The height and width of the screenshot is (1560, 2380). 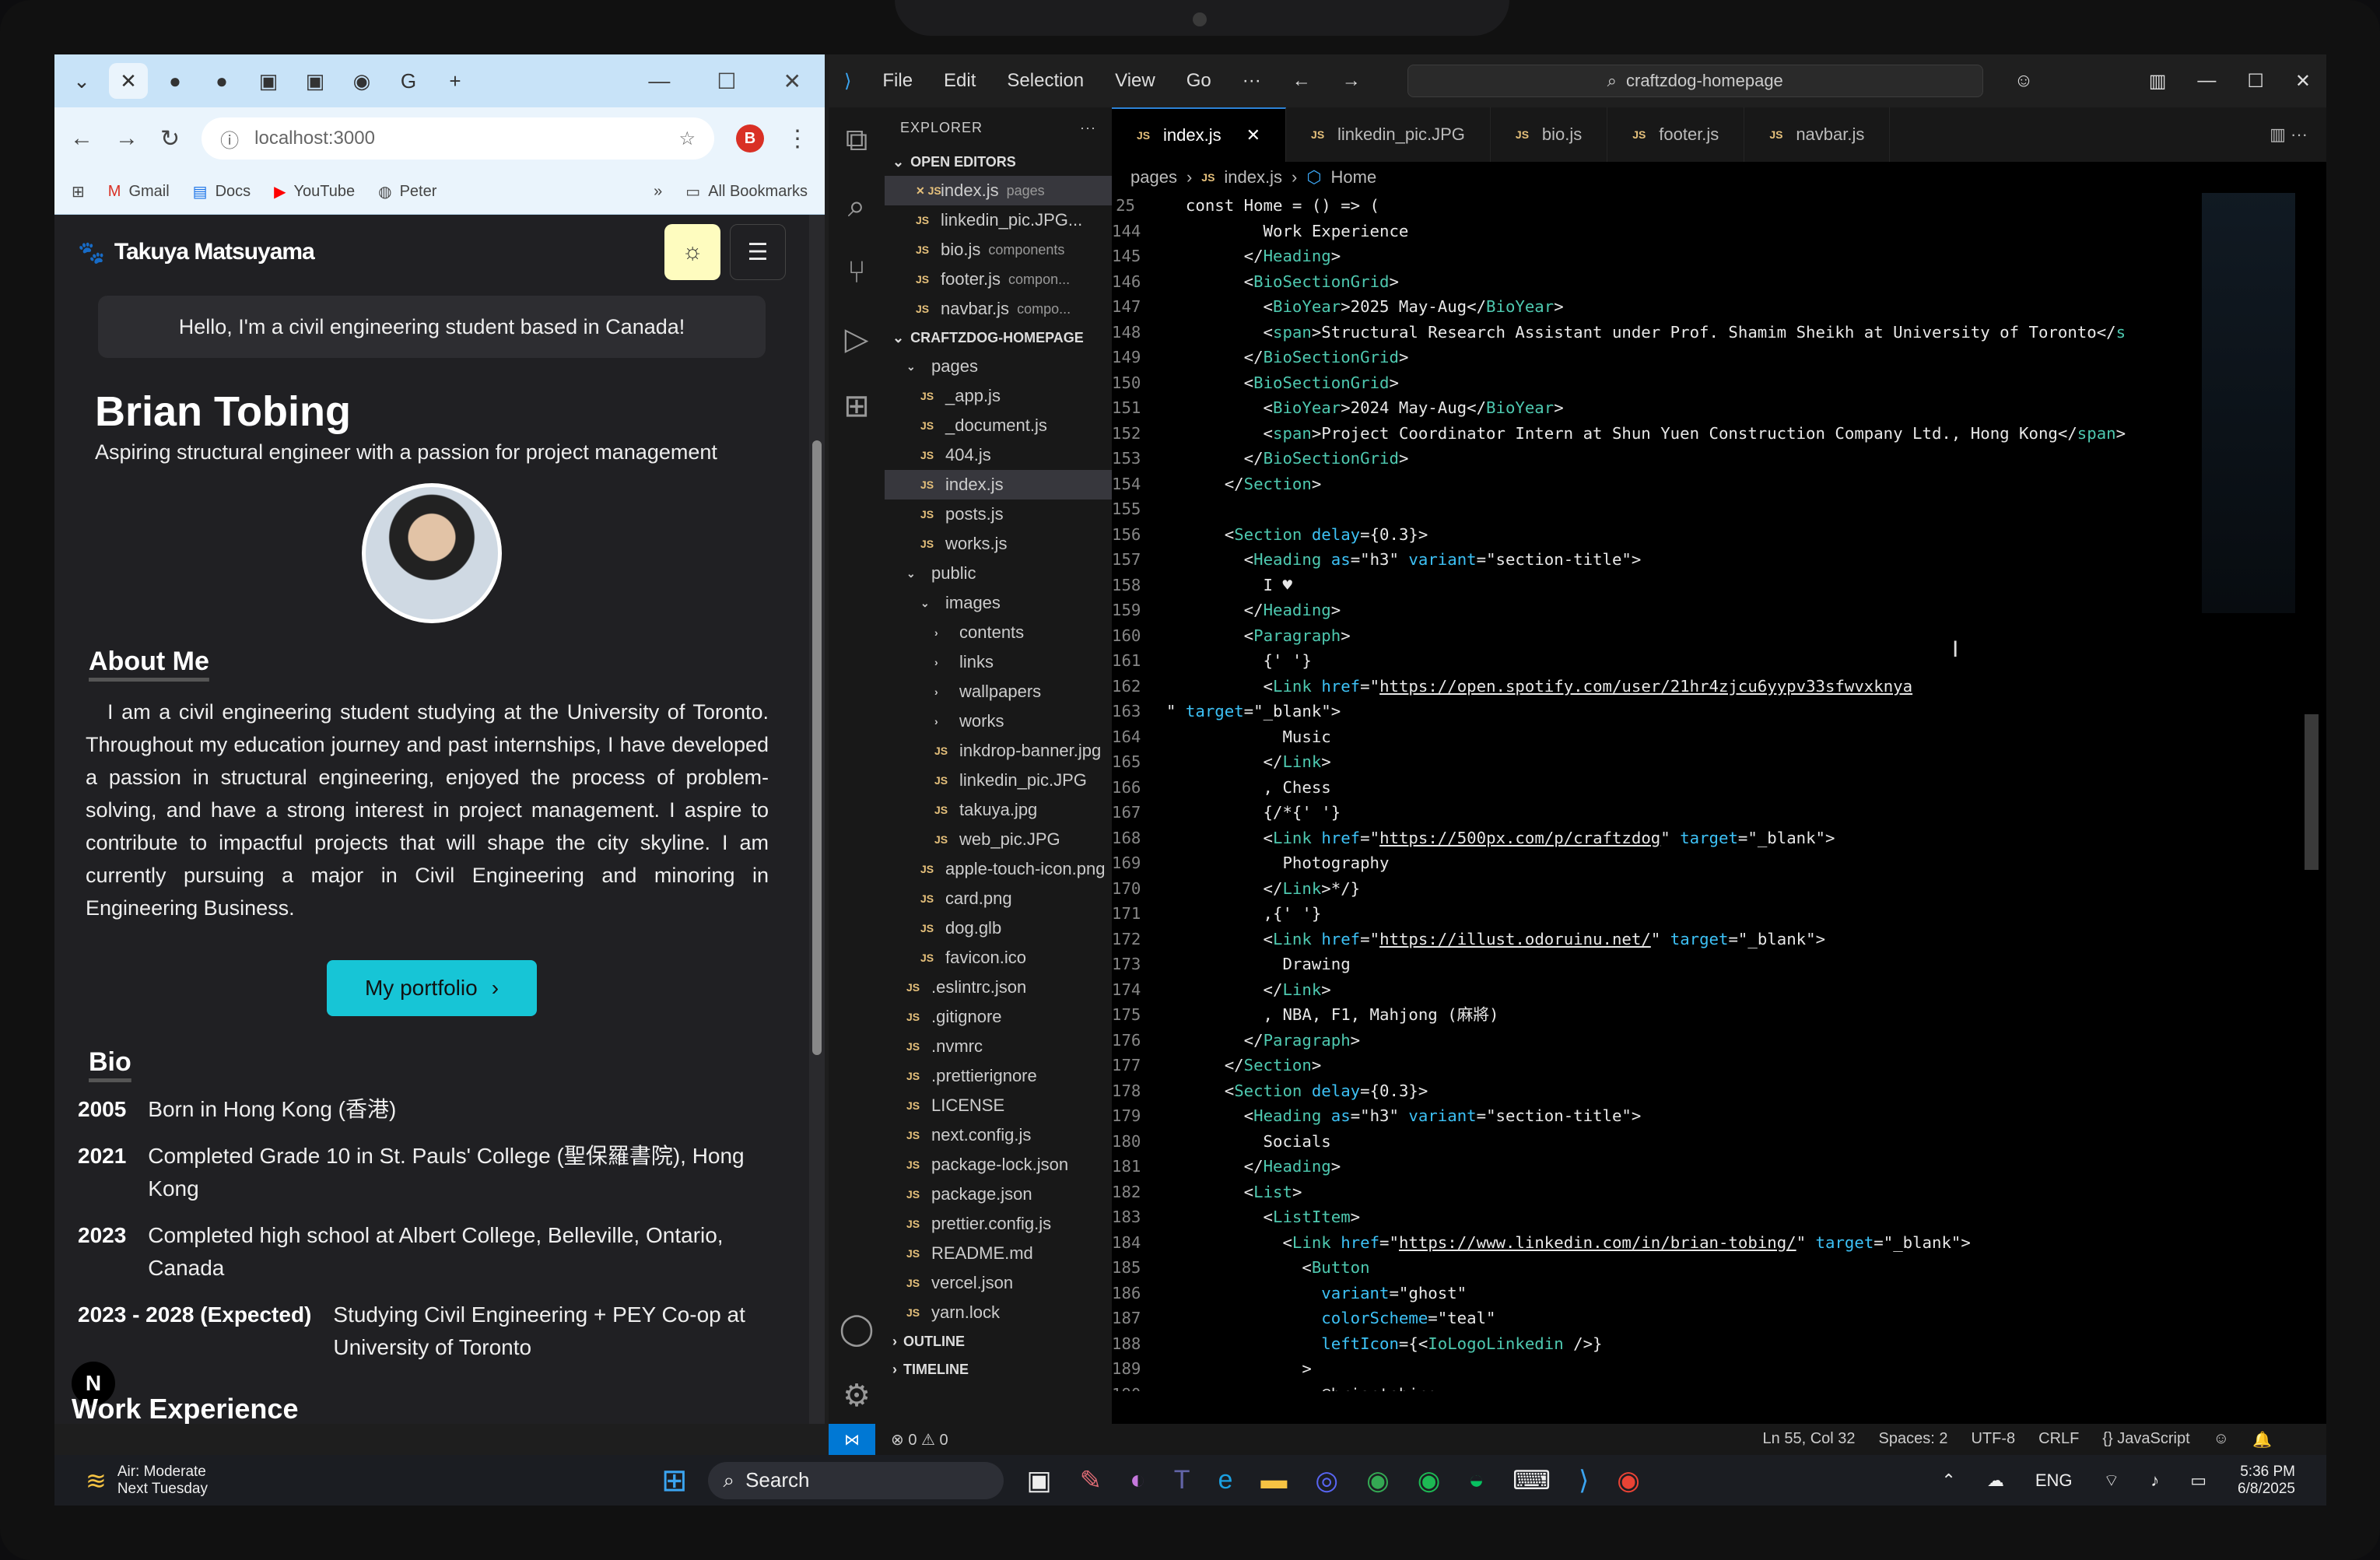 What do you see at coordinates (1687, 585) in the screenshot?
I see `code-line: 158 I ♥` at bounding box center [1687, 585].